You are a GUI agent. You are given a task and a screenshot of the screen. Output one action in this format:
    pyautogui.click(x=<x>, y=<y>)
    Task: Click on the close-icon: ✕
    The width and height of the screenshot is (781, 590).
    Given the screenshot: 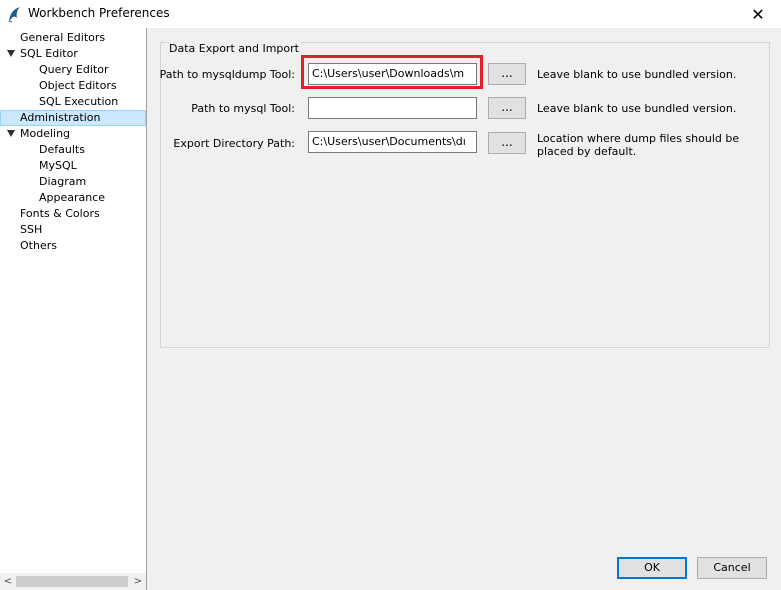 What is the action you would take?
    pyautogui.click(x=758, y=14)
    